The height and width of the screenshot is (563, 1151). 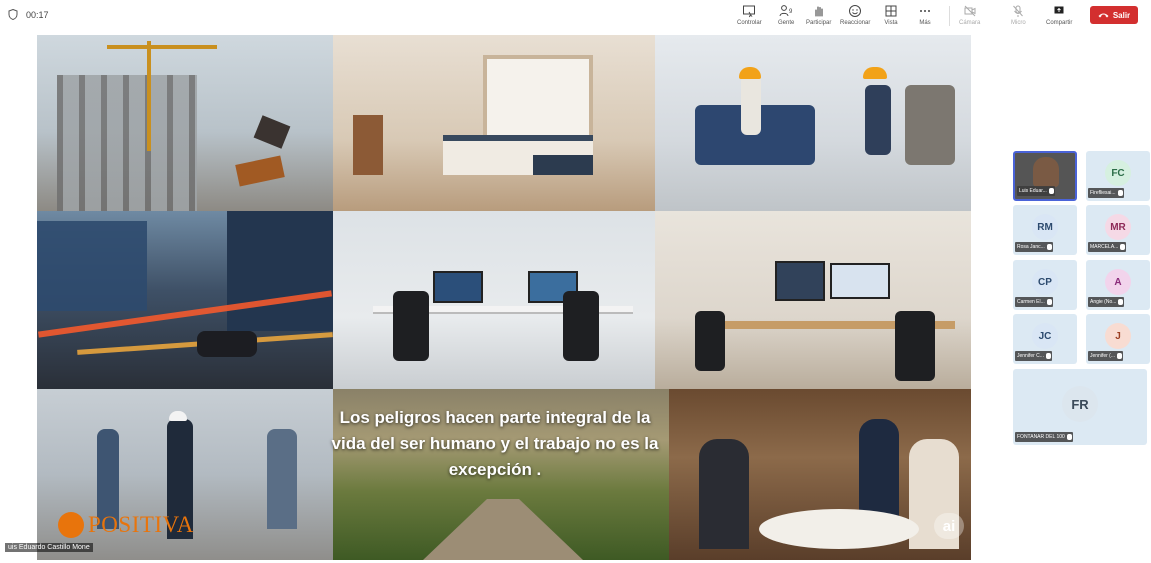 I want to click on raise-hand-label: Participar, so click(x=819, y=23).